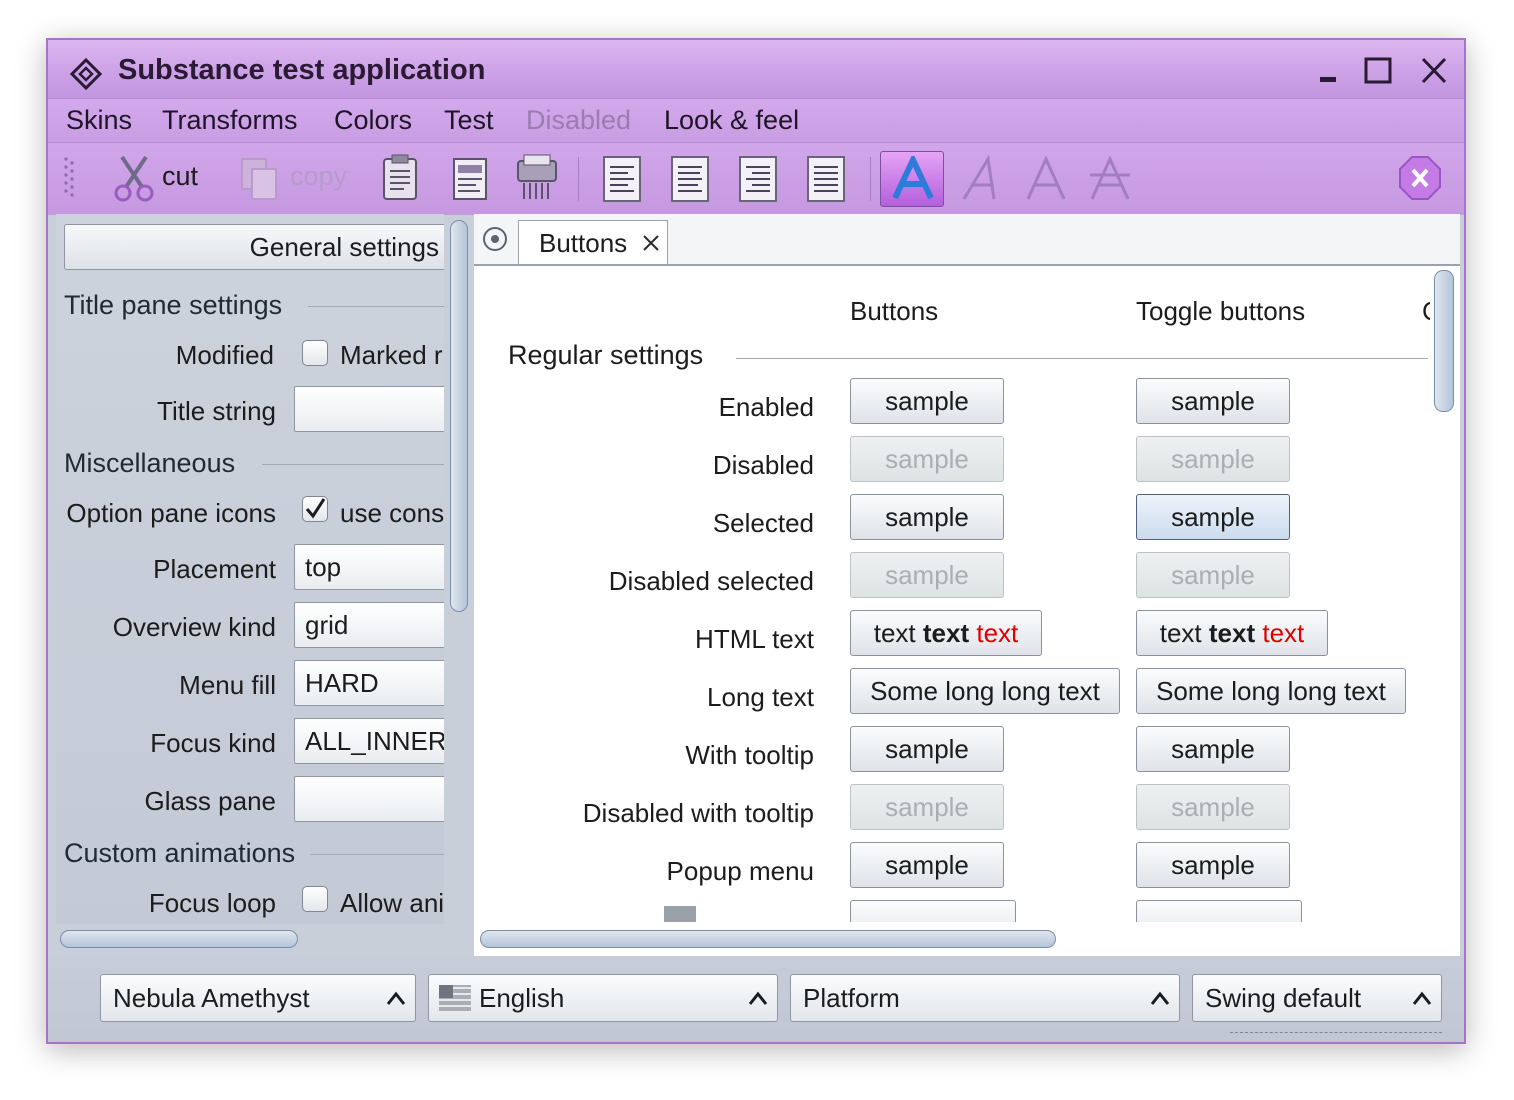 The height and width of the screenshot is (1100, 1514). What do you see at coordinates (1213, 575) in the screenshot?
I see `toggle-button-disabled-selected: sample` at bounding box center [1213, 575].